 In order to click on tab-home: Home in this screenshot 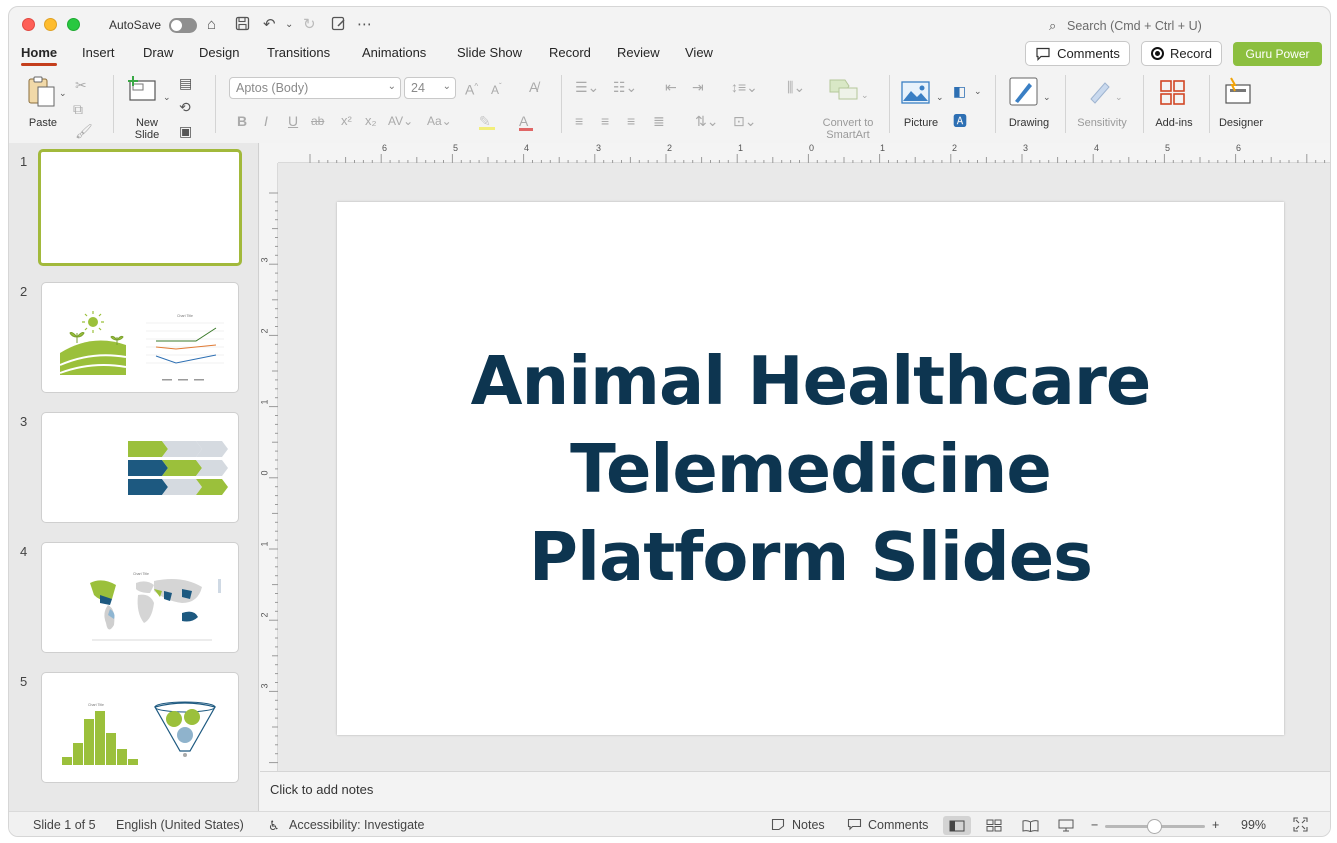, I will do `click(39, 55)`.